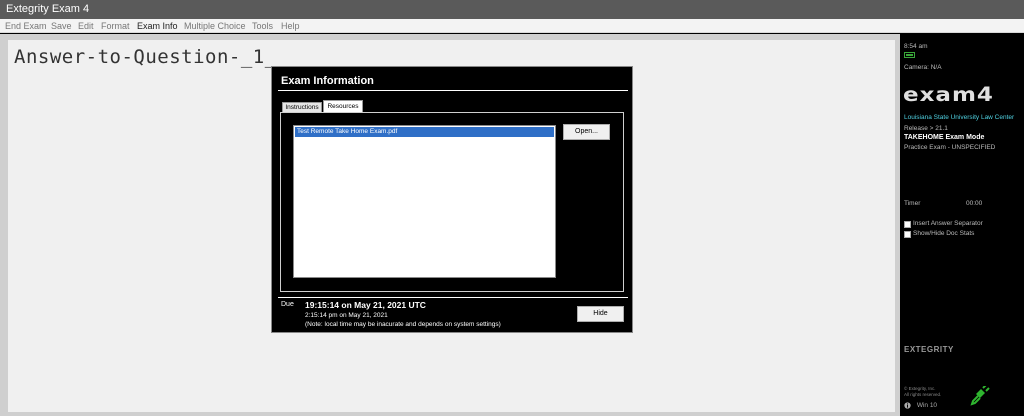 This screenshot has width=1024, height=416. Describe the element at coordinates (453, 297) in the screenshot. I see `dialog-divider` at that location.